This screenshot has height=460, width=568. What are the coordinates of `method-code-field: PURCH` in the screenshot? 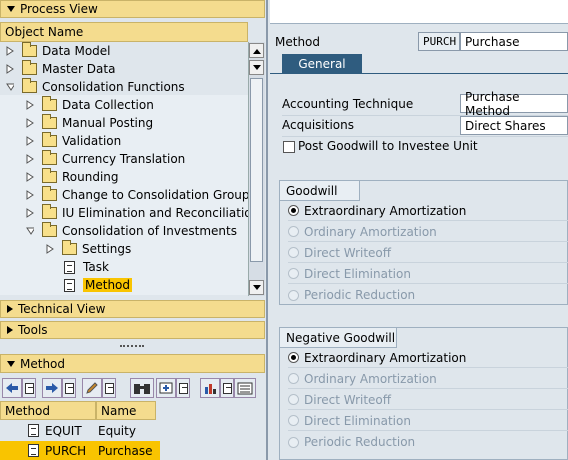 It's located at (439, 41).